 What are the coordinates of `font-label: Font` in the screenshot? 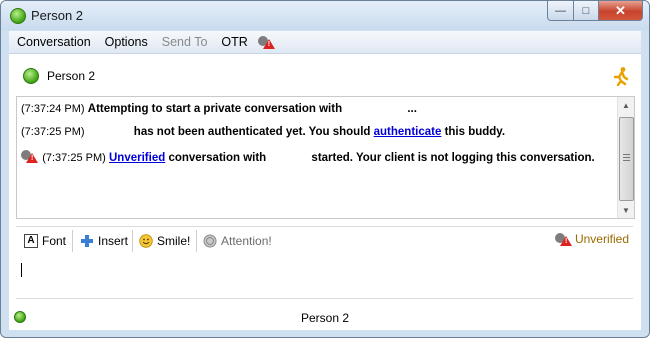 It's located at (54, 241).